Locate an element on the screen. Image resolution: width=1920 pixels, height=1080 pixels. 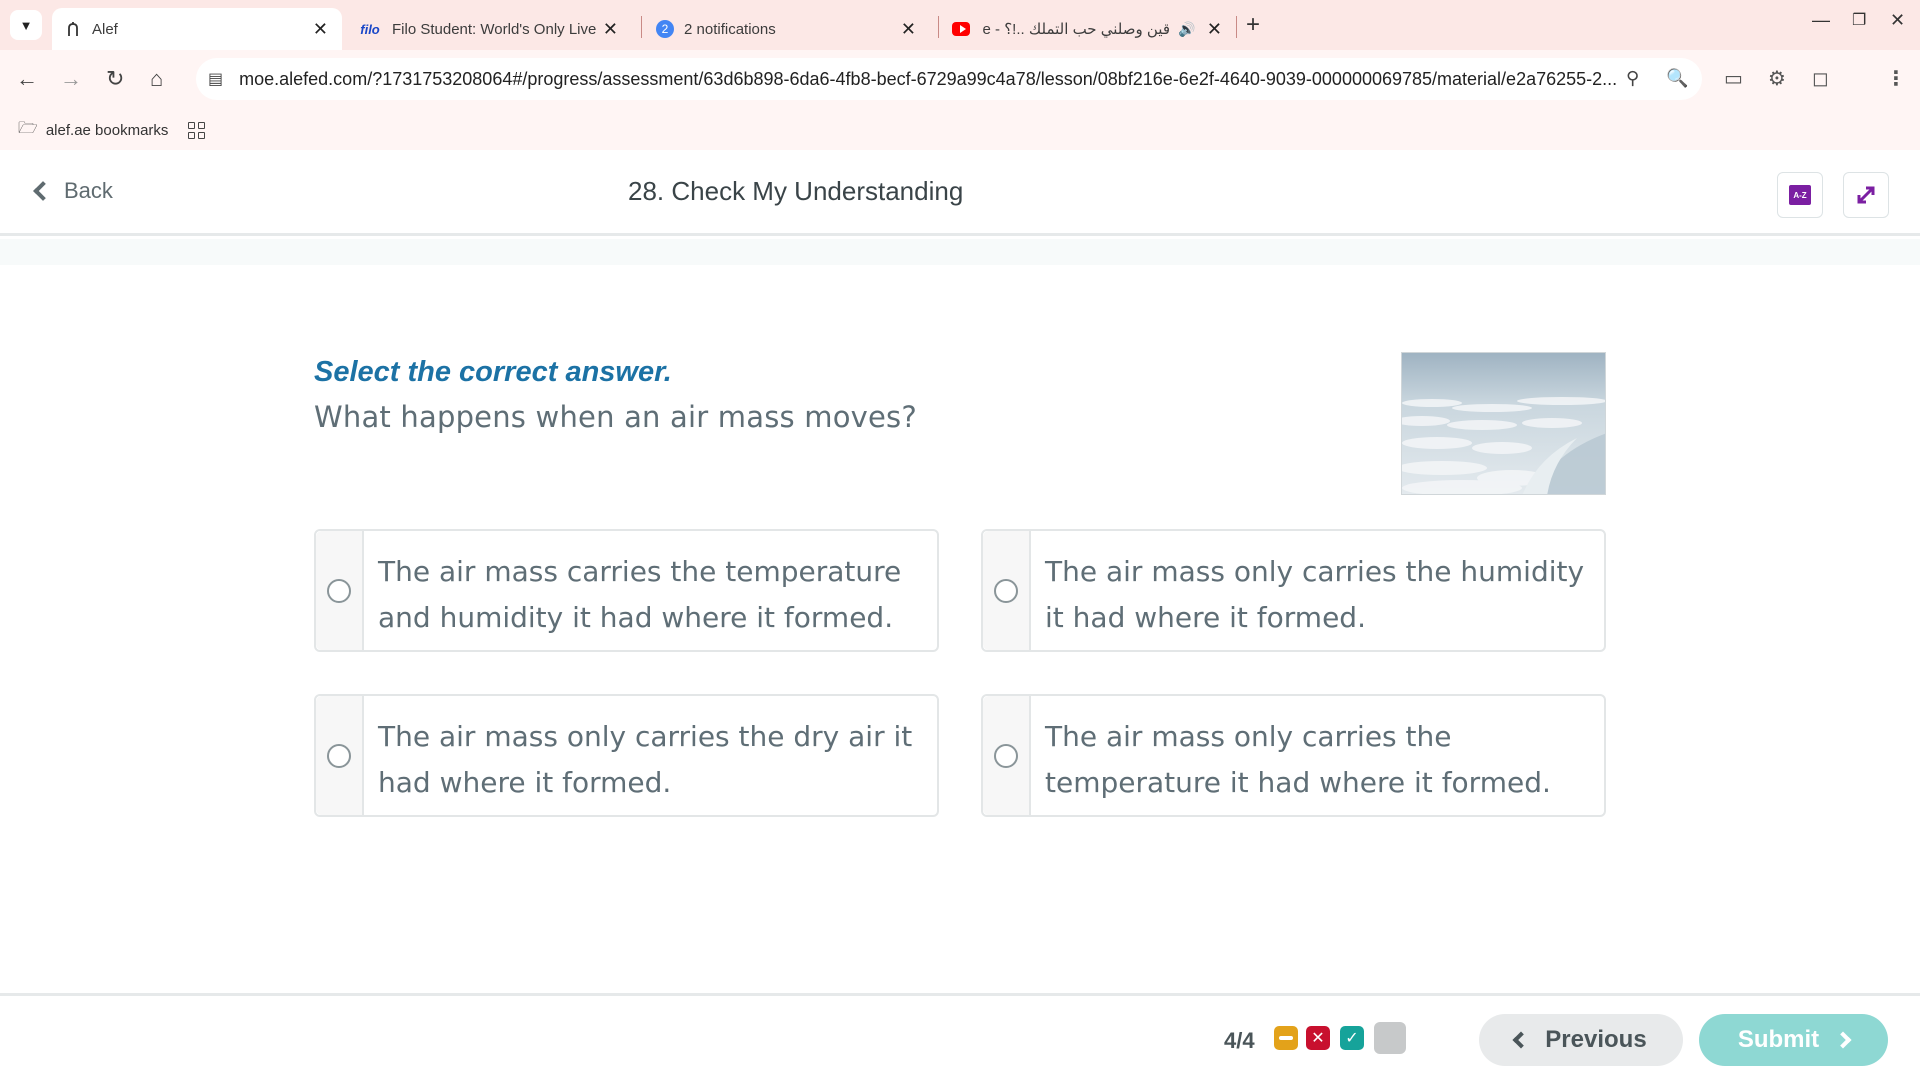
zoom-icon: 🔍 is located at coordinates (1677, 78).